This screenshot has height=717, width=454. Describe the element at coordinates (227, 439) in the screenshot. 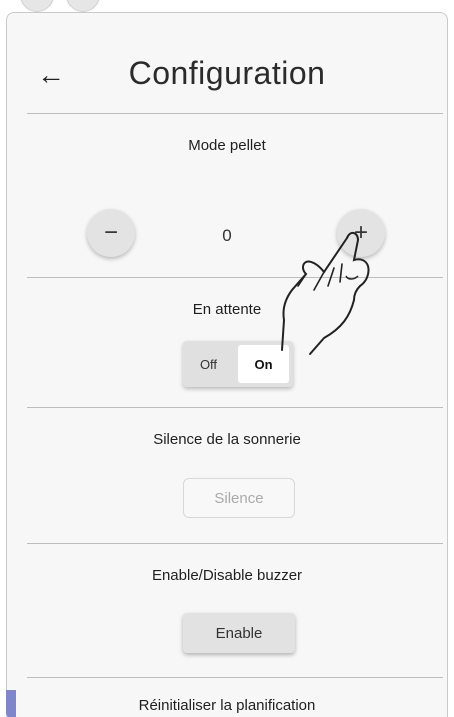

I see `ringer-silence-label: Silence de la sonnerie` at that location.